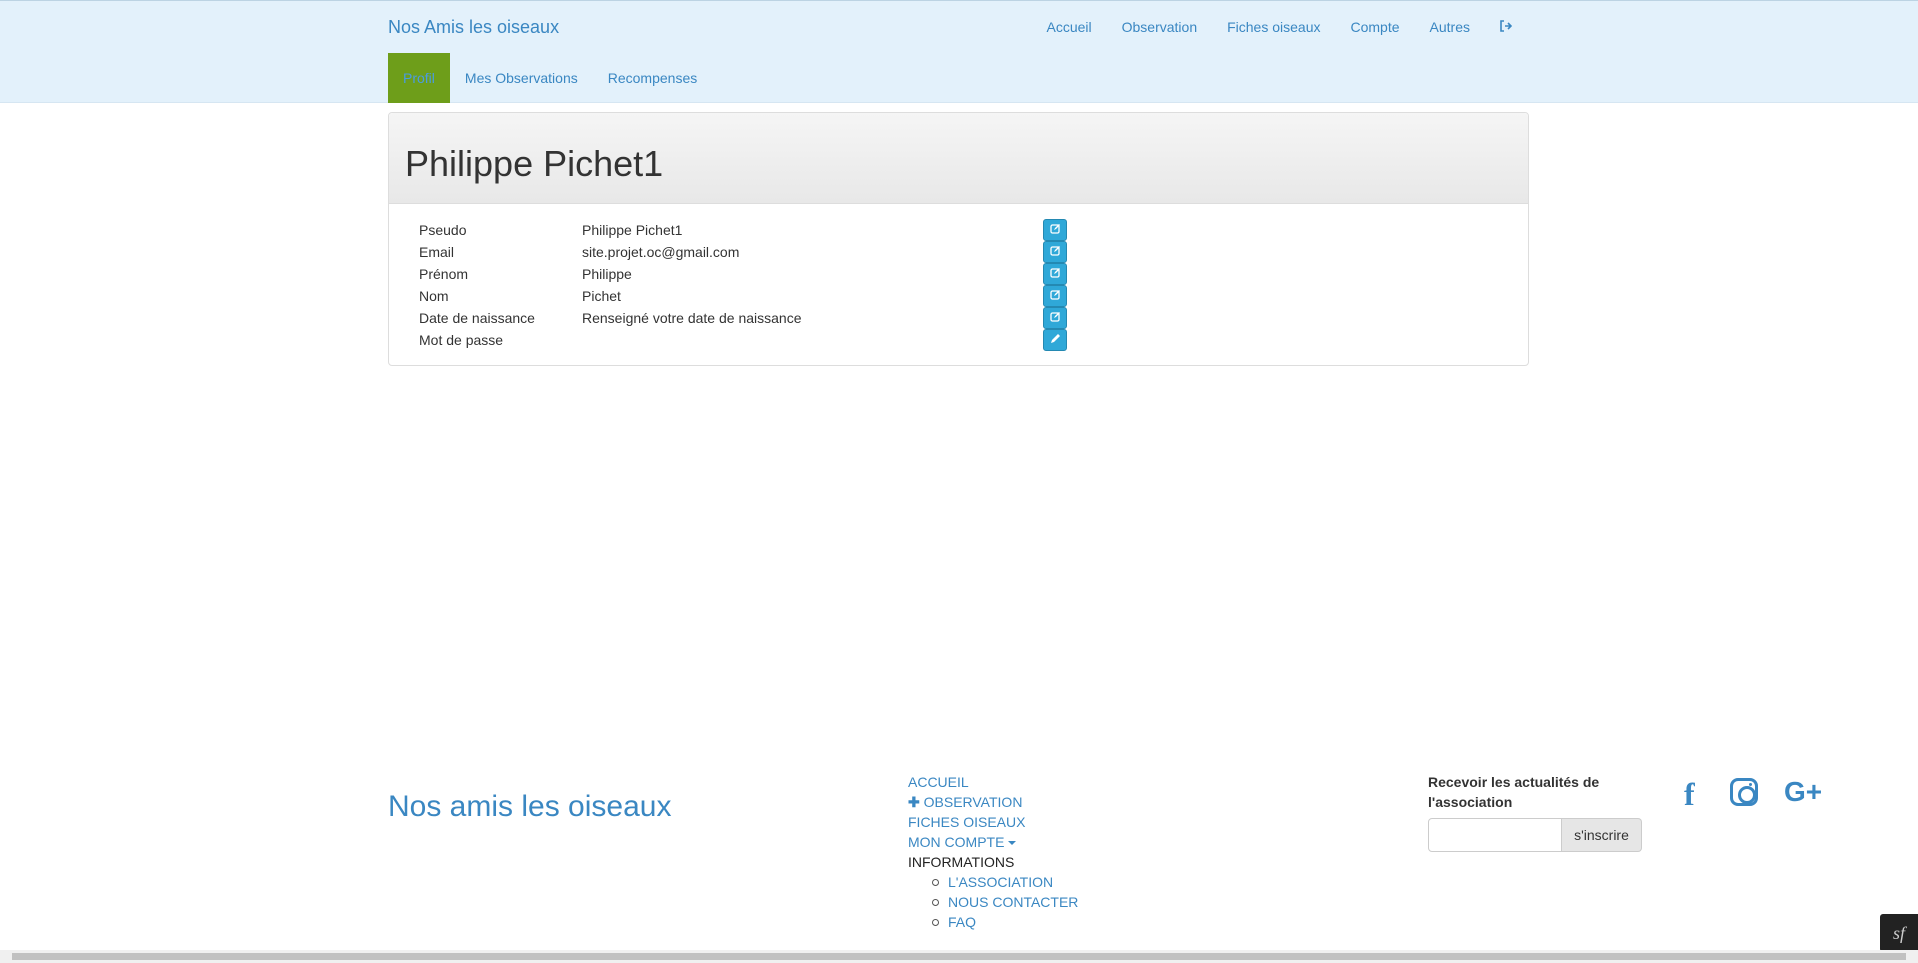  Describe the element at coordinates (692, 318) in the screenshot. I see `field-value: Renseigné votre date de naissance` at that location.